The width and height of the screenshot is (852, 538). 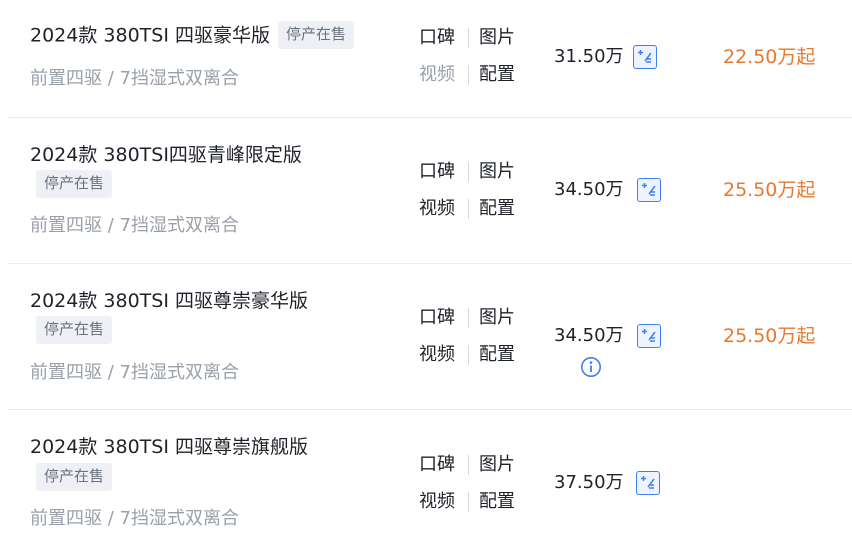 I want to click on trim-title-line: 2024款 380TSI四驱青峰限定版, so click(x=166, y=155).